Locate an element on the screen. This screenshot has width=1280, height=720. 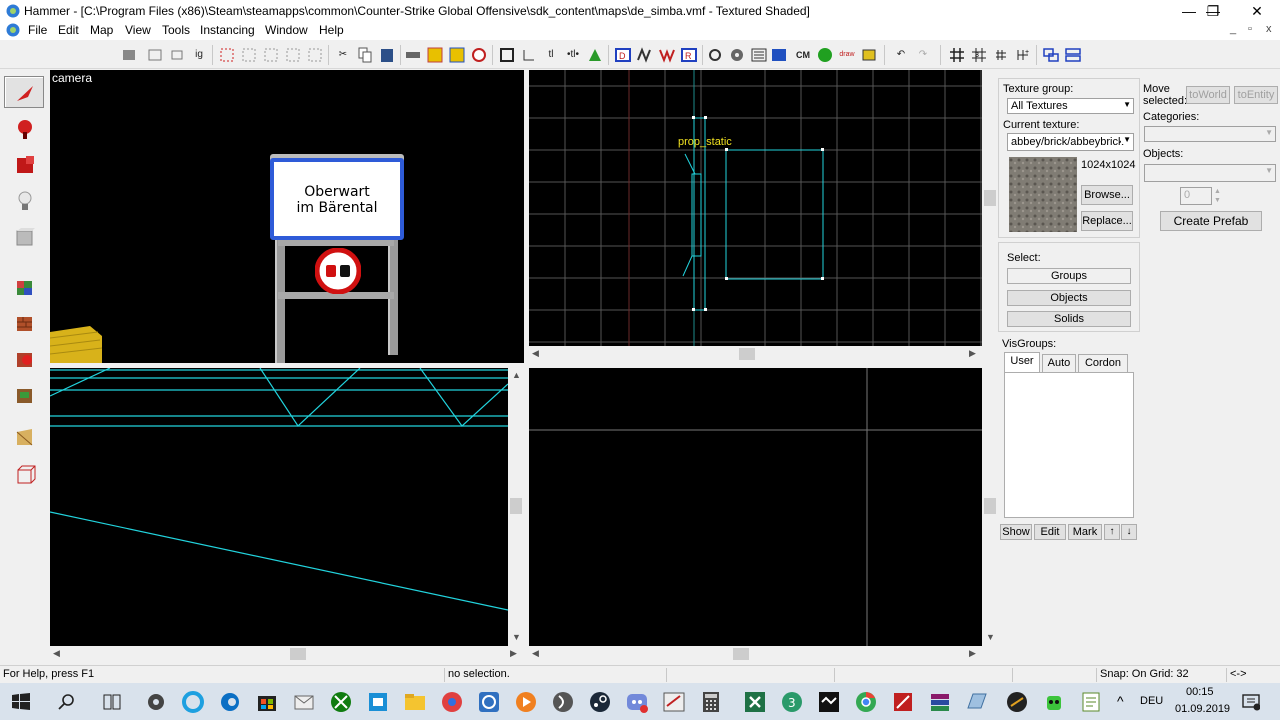
toolbar-light-icon is located at coordinates (715, 55).